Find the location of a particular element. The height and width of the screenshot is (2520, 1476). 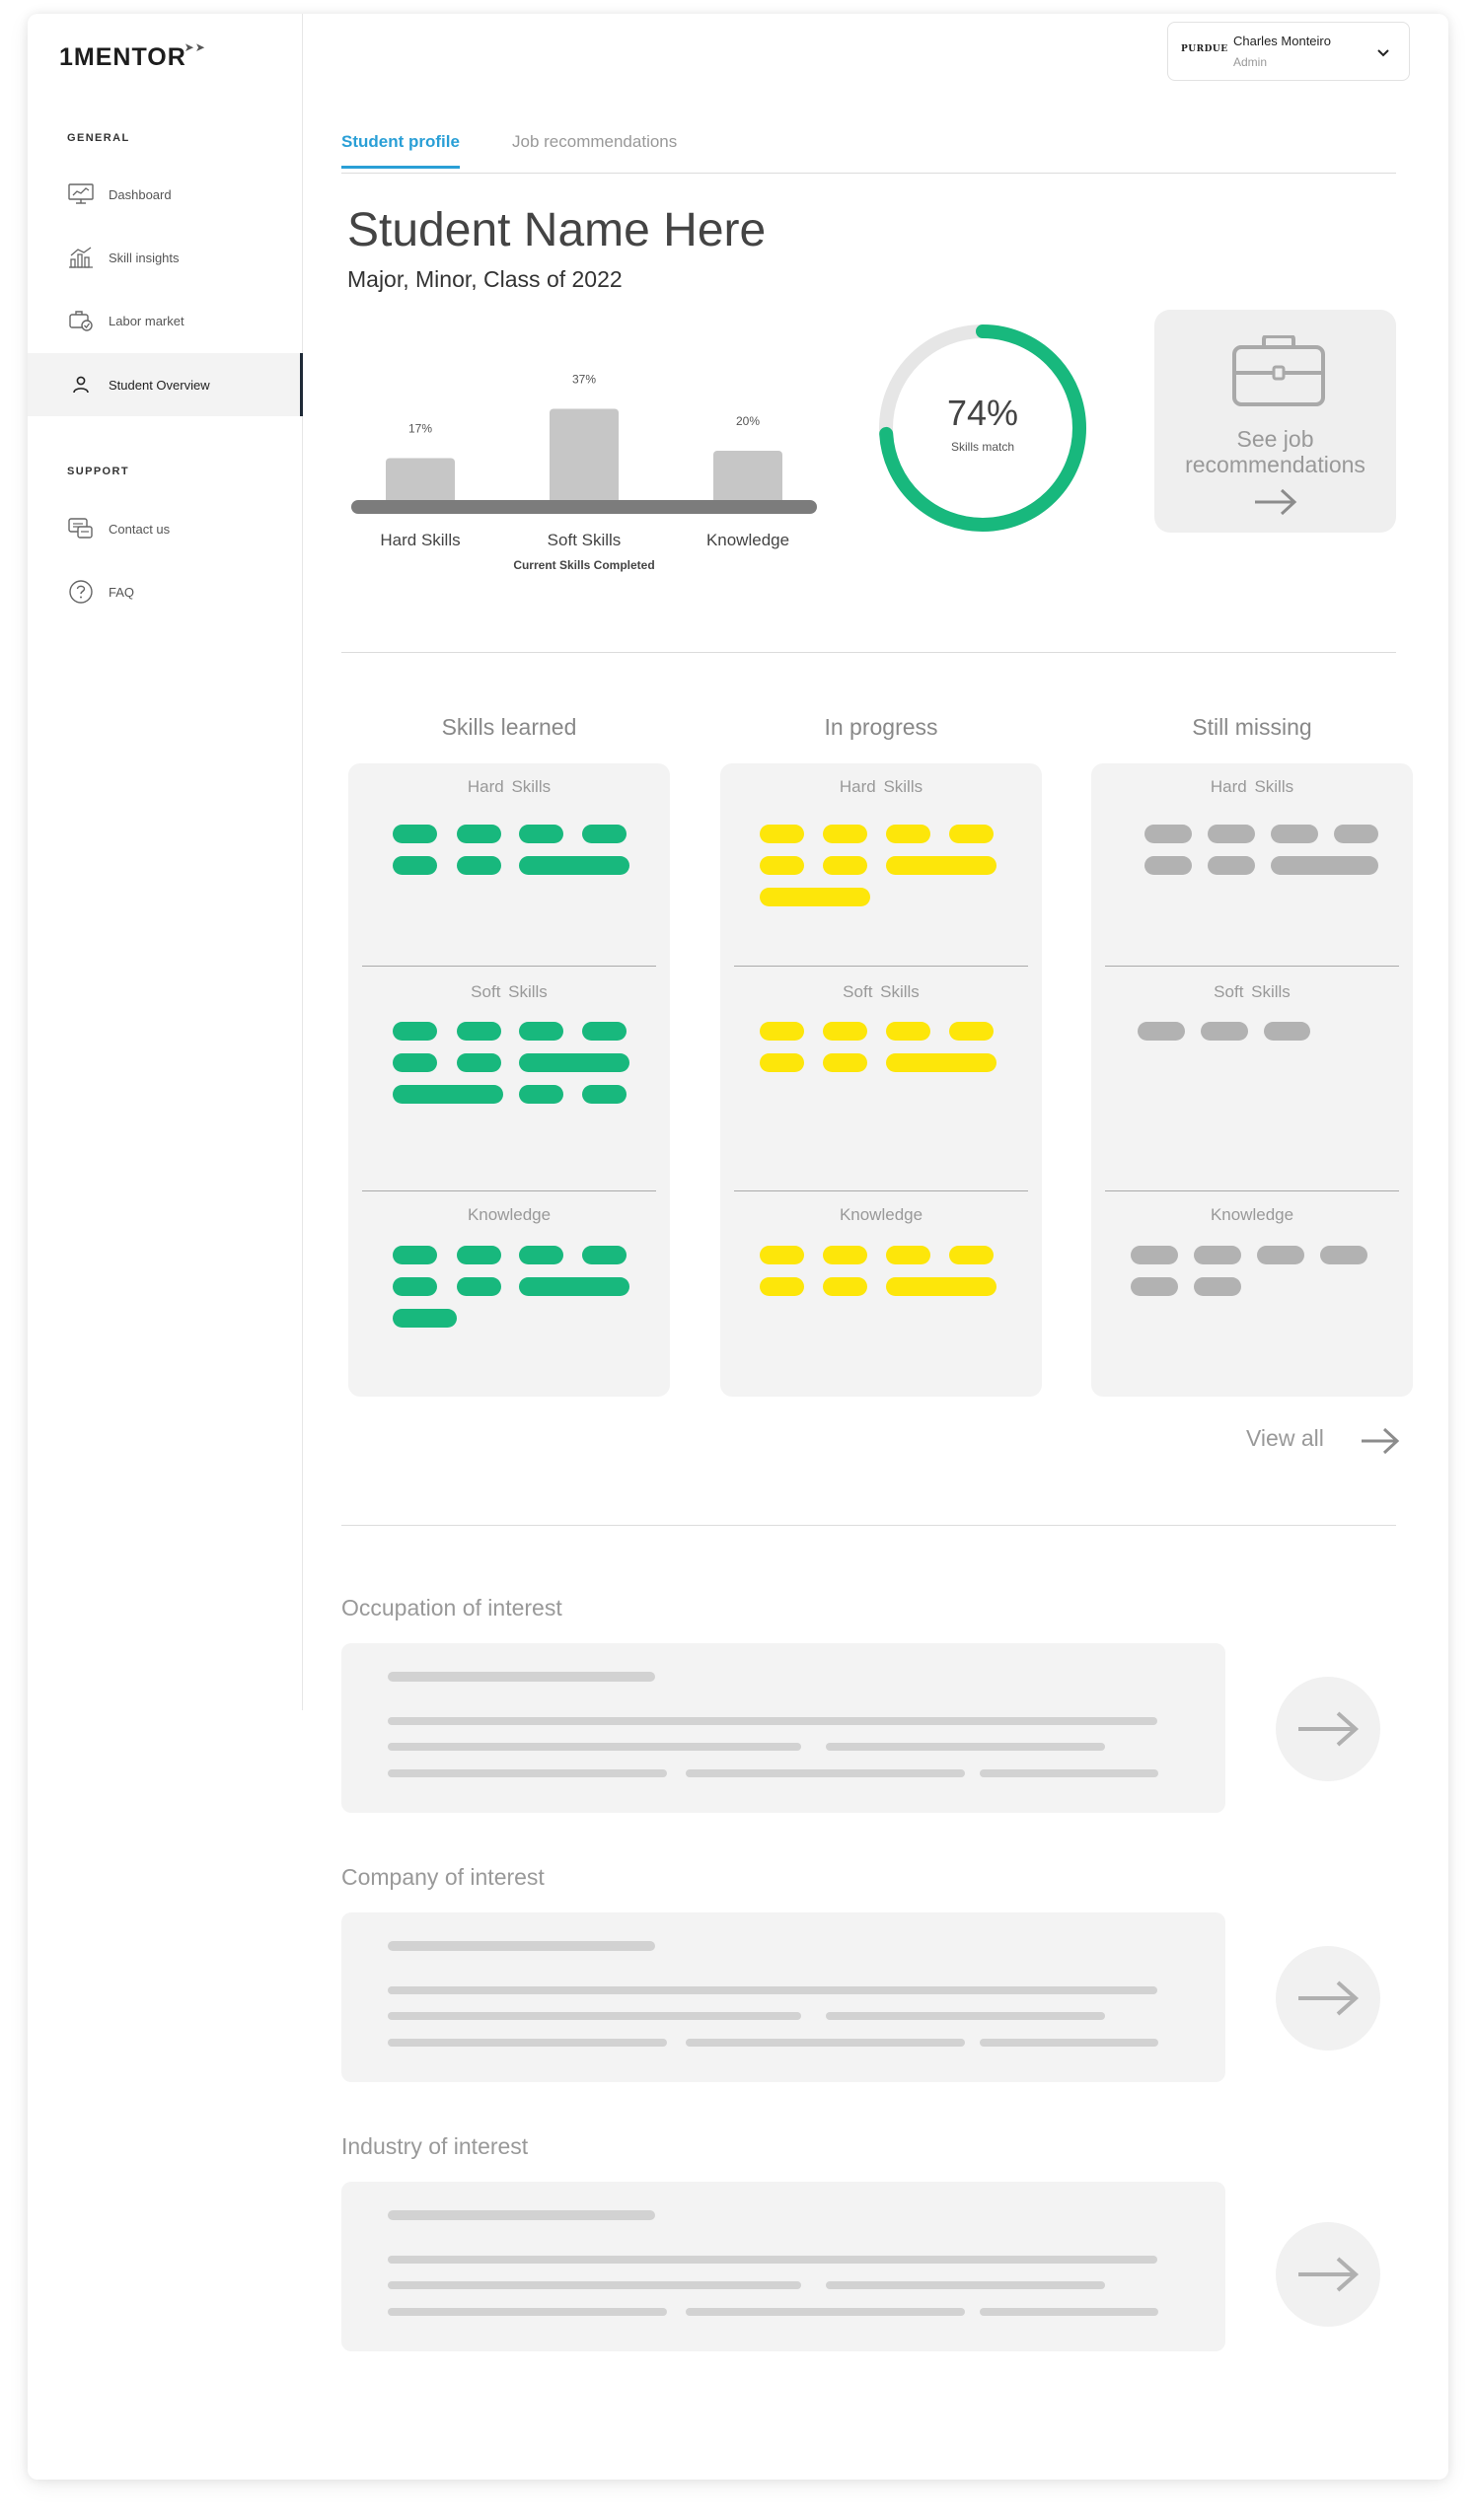

arrow-right-icon is located at coordinates (1329, 2274).